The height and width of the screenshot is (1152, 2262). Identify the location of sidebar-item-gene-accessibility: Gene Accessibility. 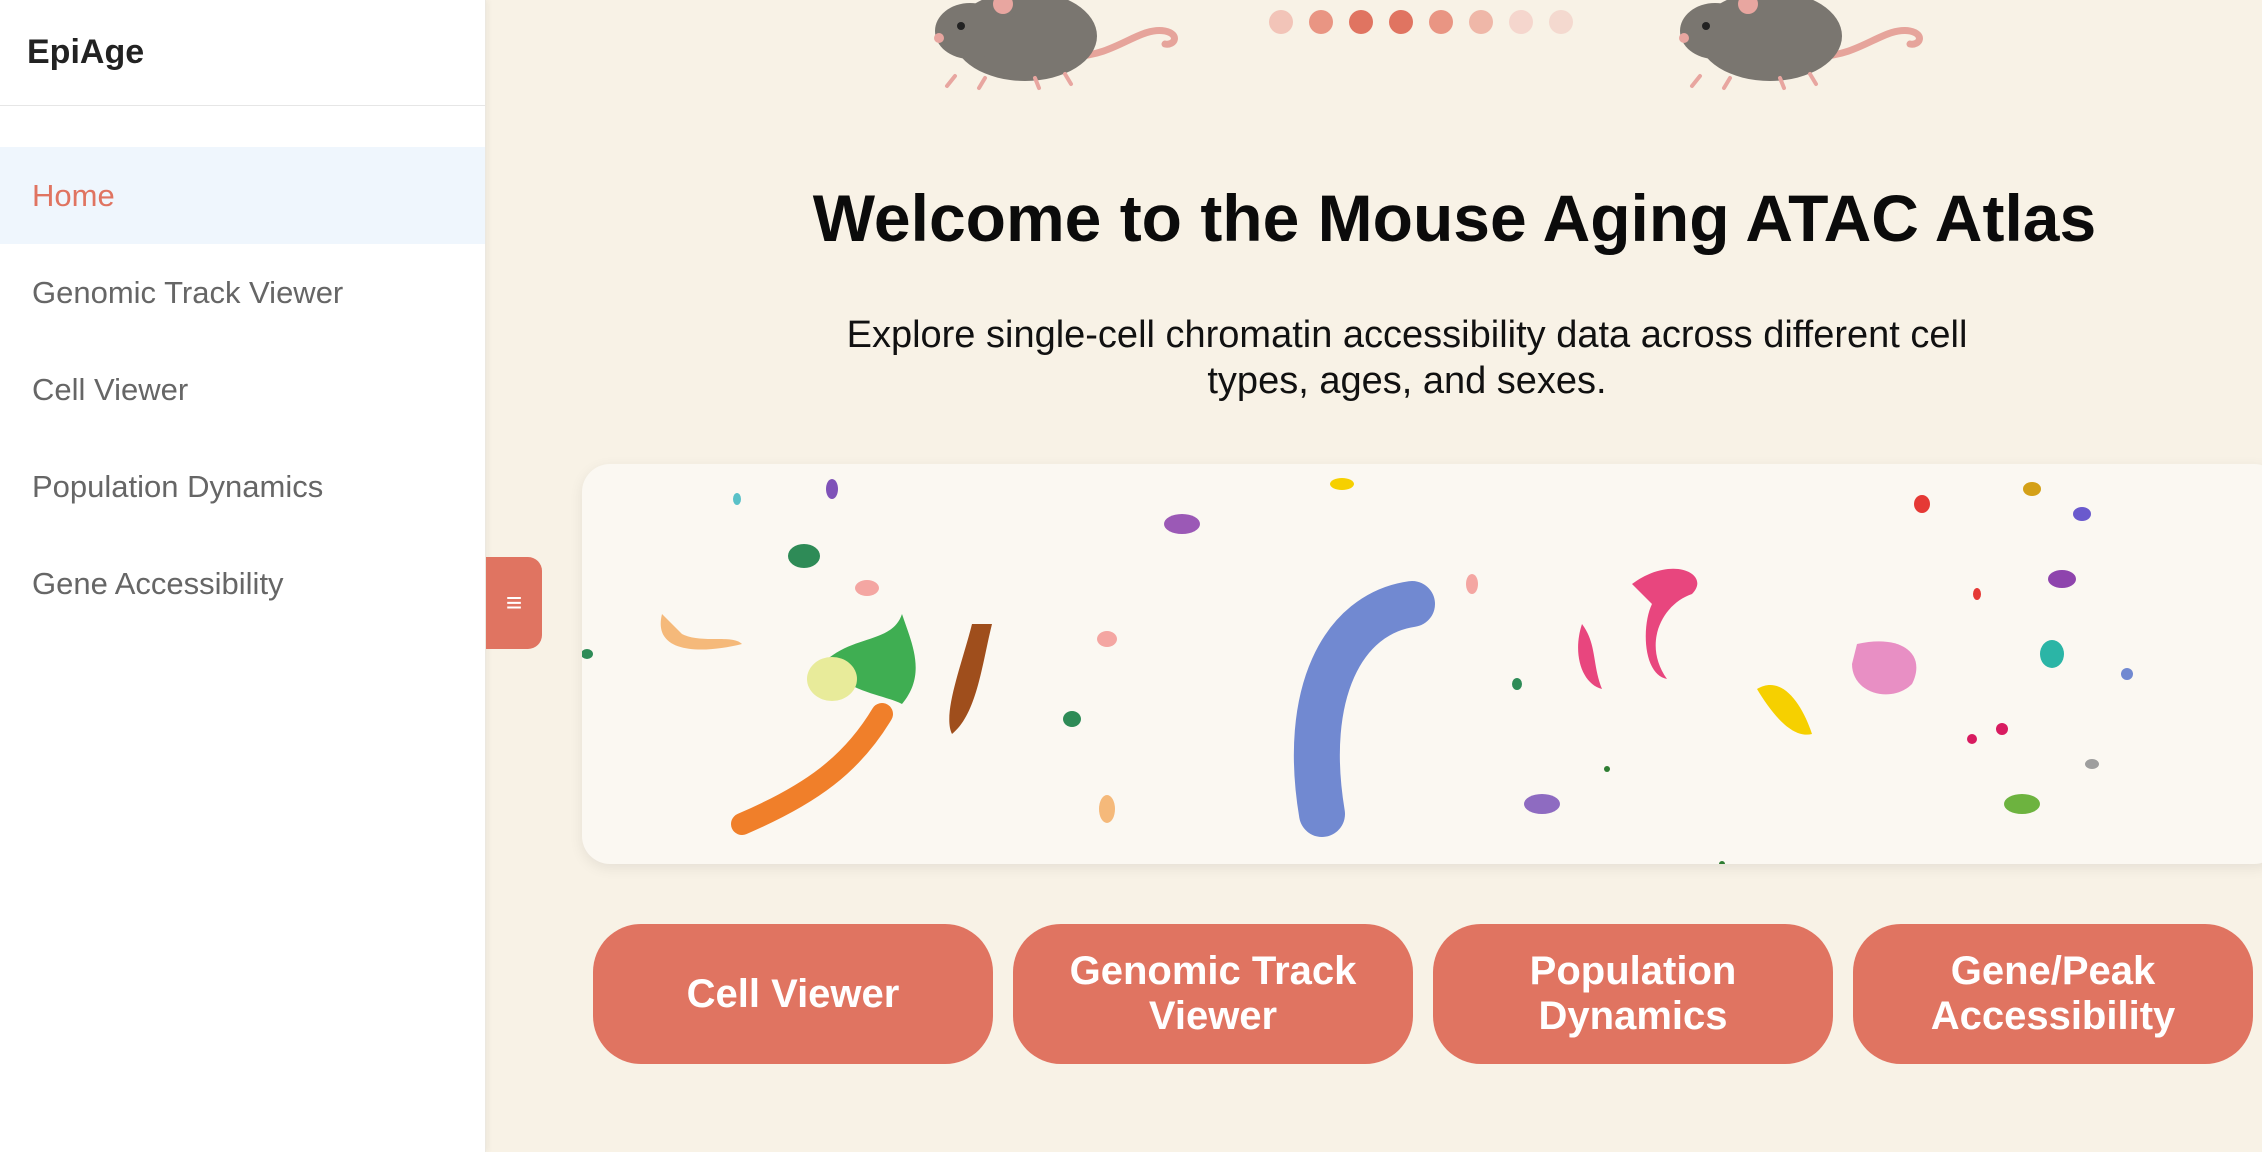
(242, 583).